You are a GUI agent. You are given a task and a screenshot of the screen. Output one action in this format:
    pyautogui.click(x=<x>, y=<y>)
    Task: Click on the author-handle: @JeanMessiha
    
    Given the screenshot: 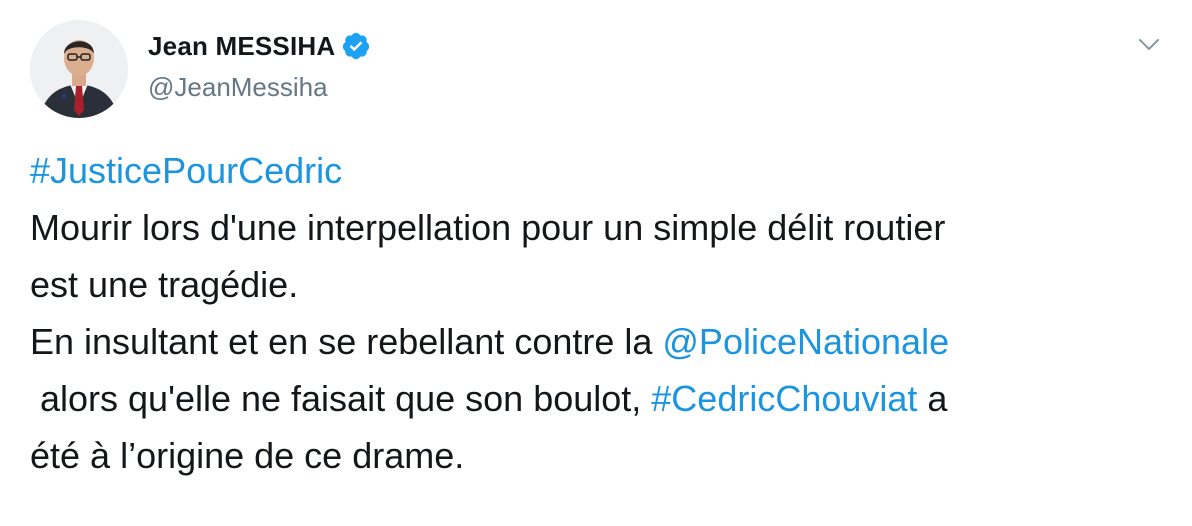 What is the action you would take?
    pyautogui.click(x=238, y=87)
    